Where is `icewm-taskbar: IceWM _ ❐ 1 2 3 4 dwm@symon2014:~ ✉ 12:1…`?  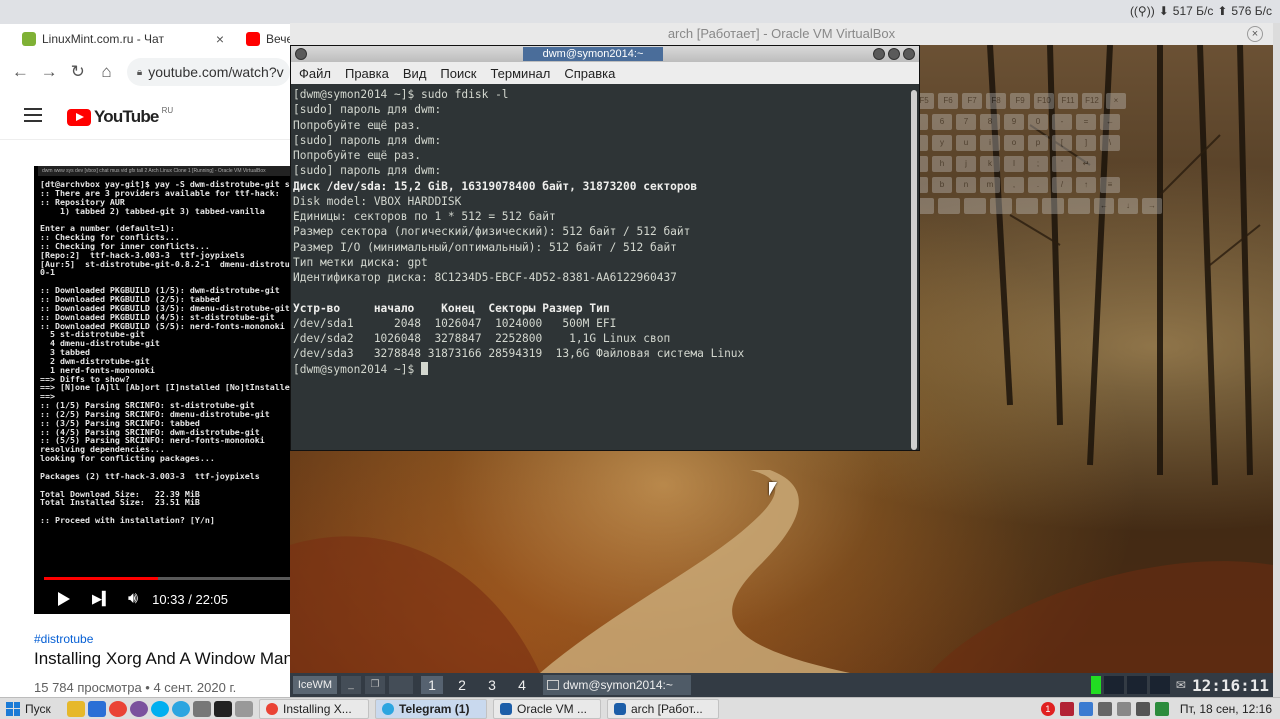
icewm-taskbar: IceWM _ ❐ 1 2 3 4 dwm@symon2014:~ ✉ 12:1… is located at coordinates (781, 685).